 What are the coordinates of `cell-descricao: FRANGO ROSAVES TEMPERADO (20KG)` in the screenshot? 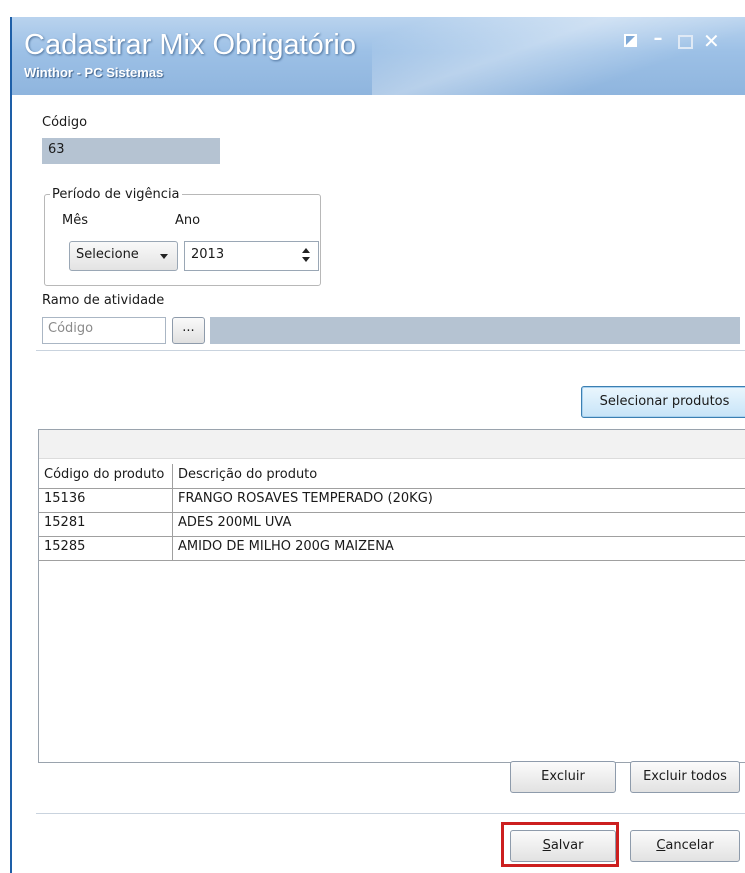 It's located at (305, 498).